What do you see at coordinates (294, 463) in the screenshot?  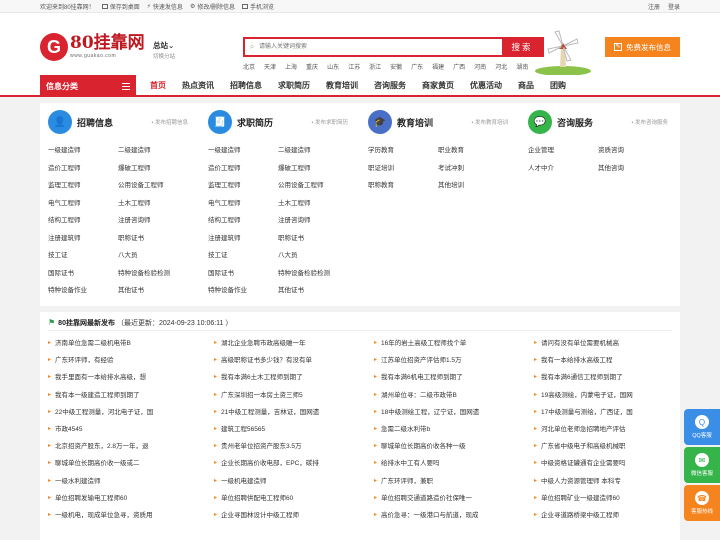 I see `news-item: ▸ 企业长期高价收电部，EPC，碳排` at bounding box center [294, 463].